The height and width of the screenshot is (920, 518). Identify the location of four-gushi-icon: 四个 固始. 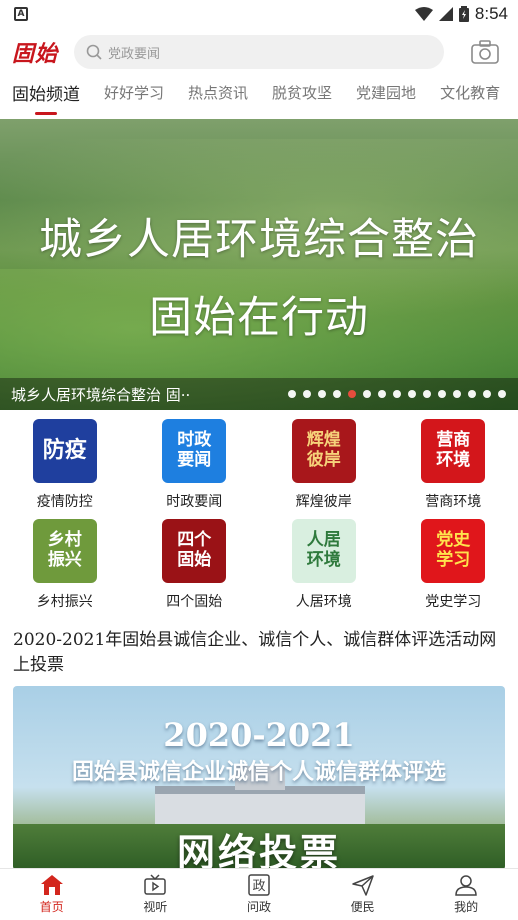
(194, 551).